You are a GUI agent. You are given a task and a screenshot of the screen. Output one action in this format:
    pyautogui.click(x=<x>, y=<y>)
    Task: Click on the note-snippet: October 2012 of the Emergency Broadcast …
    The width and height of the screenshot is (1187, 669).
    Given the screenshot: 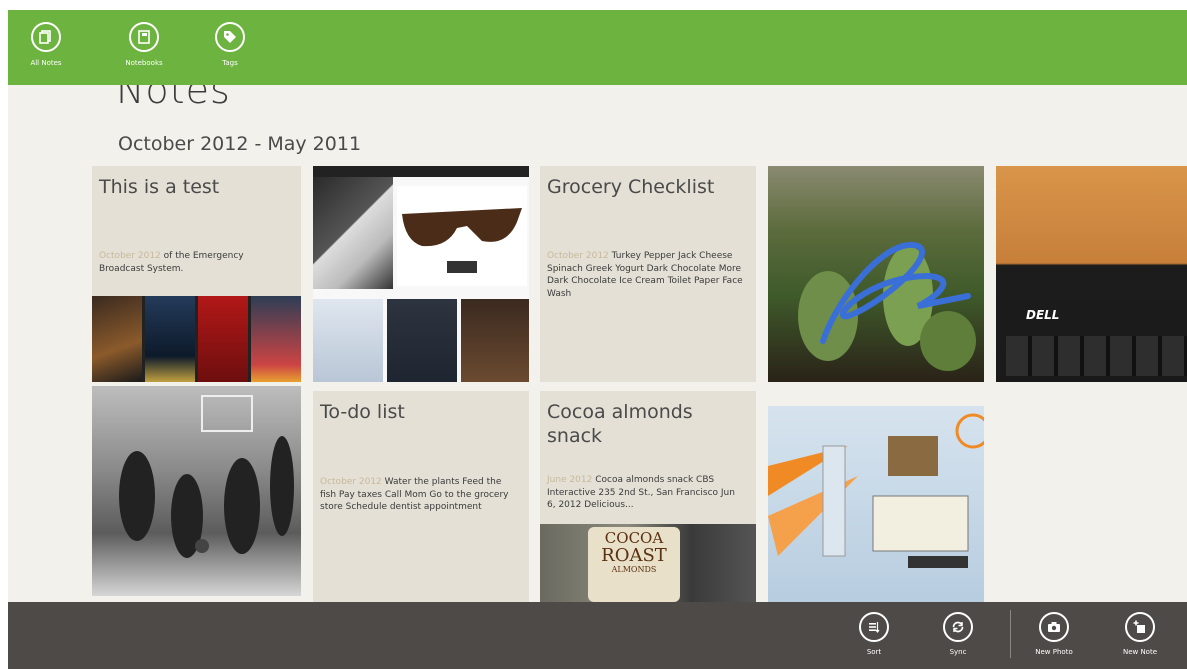 What is the action you would take?
    pyautogui.click(x=195, y=262)
    